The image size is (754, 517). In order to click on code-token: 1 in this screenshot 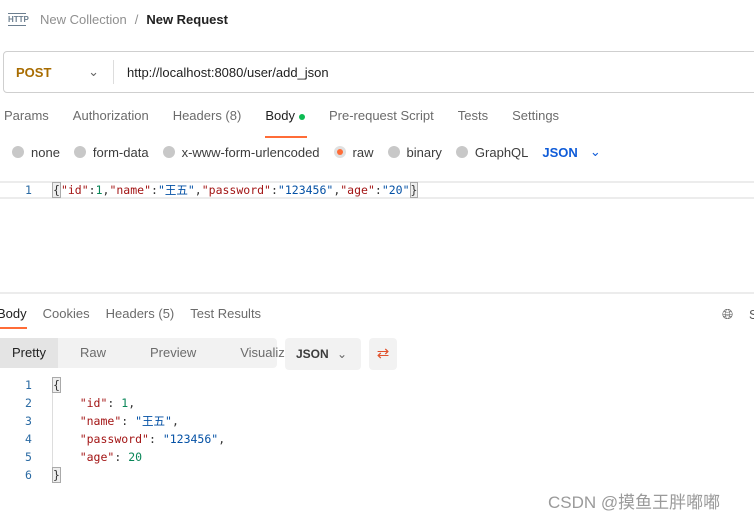, I will do `click(99, 190)`.